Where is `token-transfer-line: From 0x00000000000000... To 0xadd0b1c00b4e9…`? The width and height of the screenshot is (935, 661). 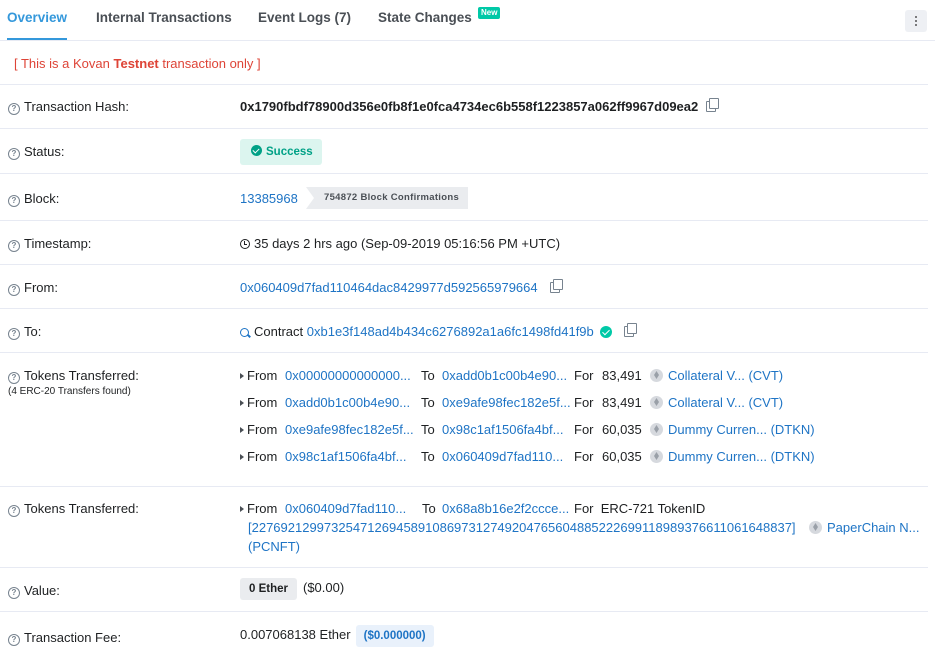
token-transfer-line: From 0x00000000000000... To 0xadd0b1c00b4e9… is located at coordinates (540, 377).